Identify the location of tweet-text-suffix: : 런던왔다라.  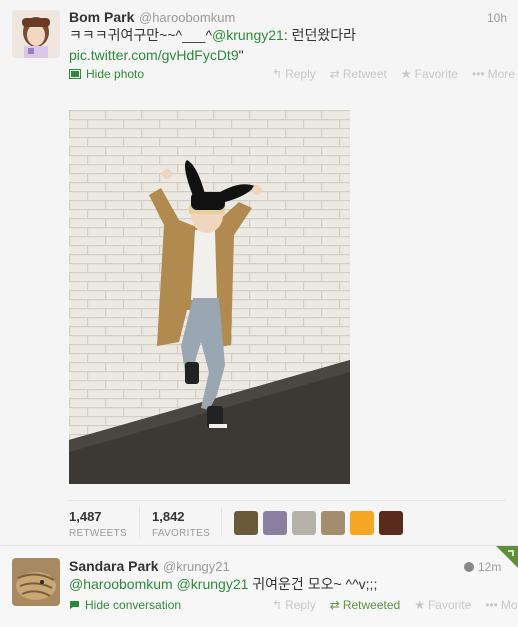
(320, 35).